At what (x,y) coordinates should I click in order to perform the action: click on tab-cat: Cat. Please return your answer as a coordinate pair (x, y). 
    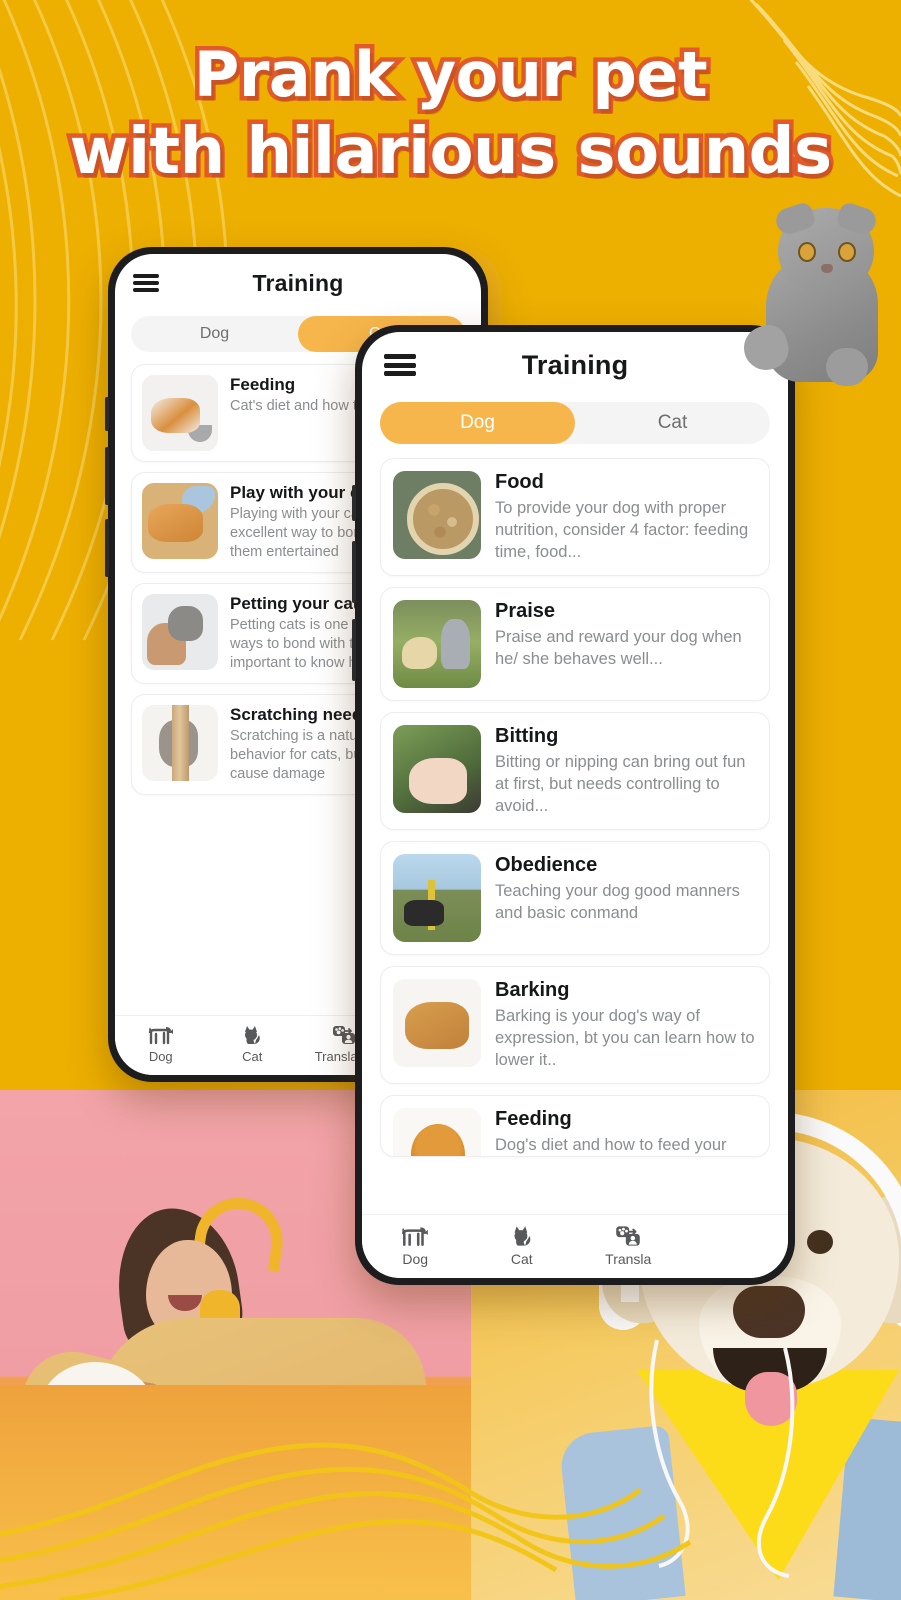
    Looking at the image, I should click on (672, 423).